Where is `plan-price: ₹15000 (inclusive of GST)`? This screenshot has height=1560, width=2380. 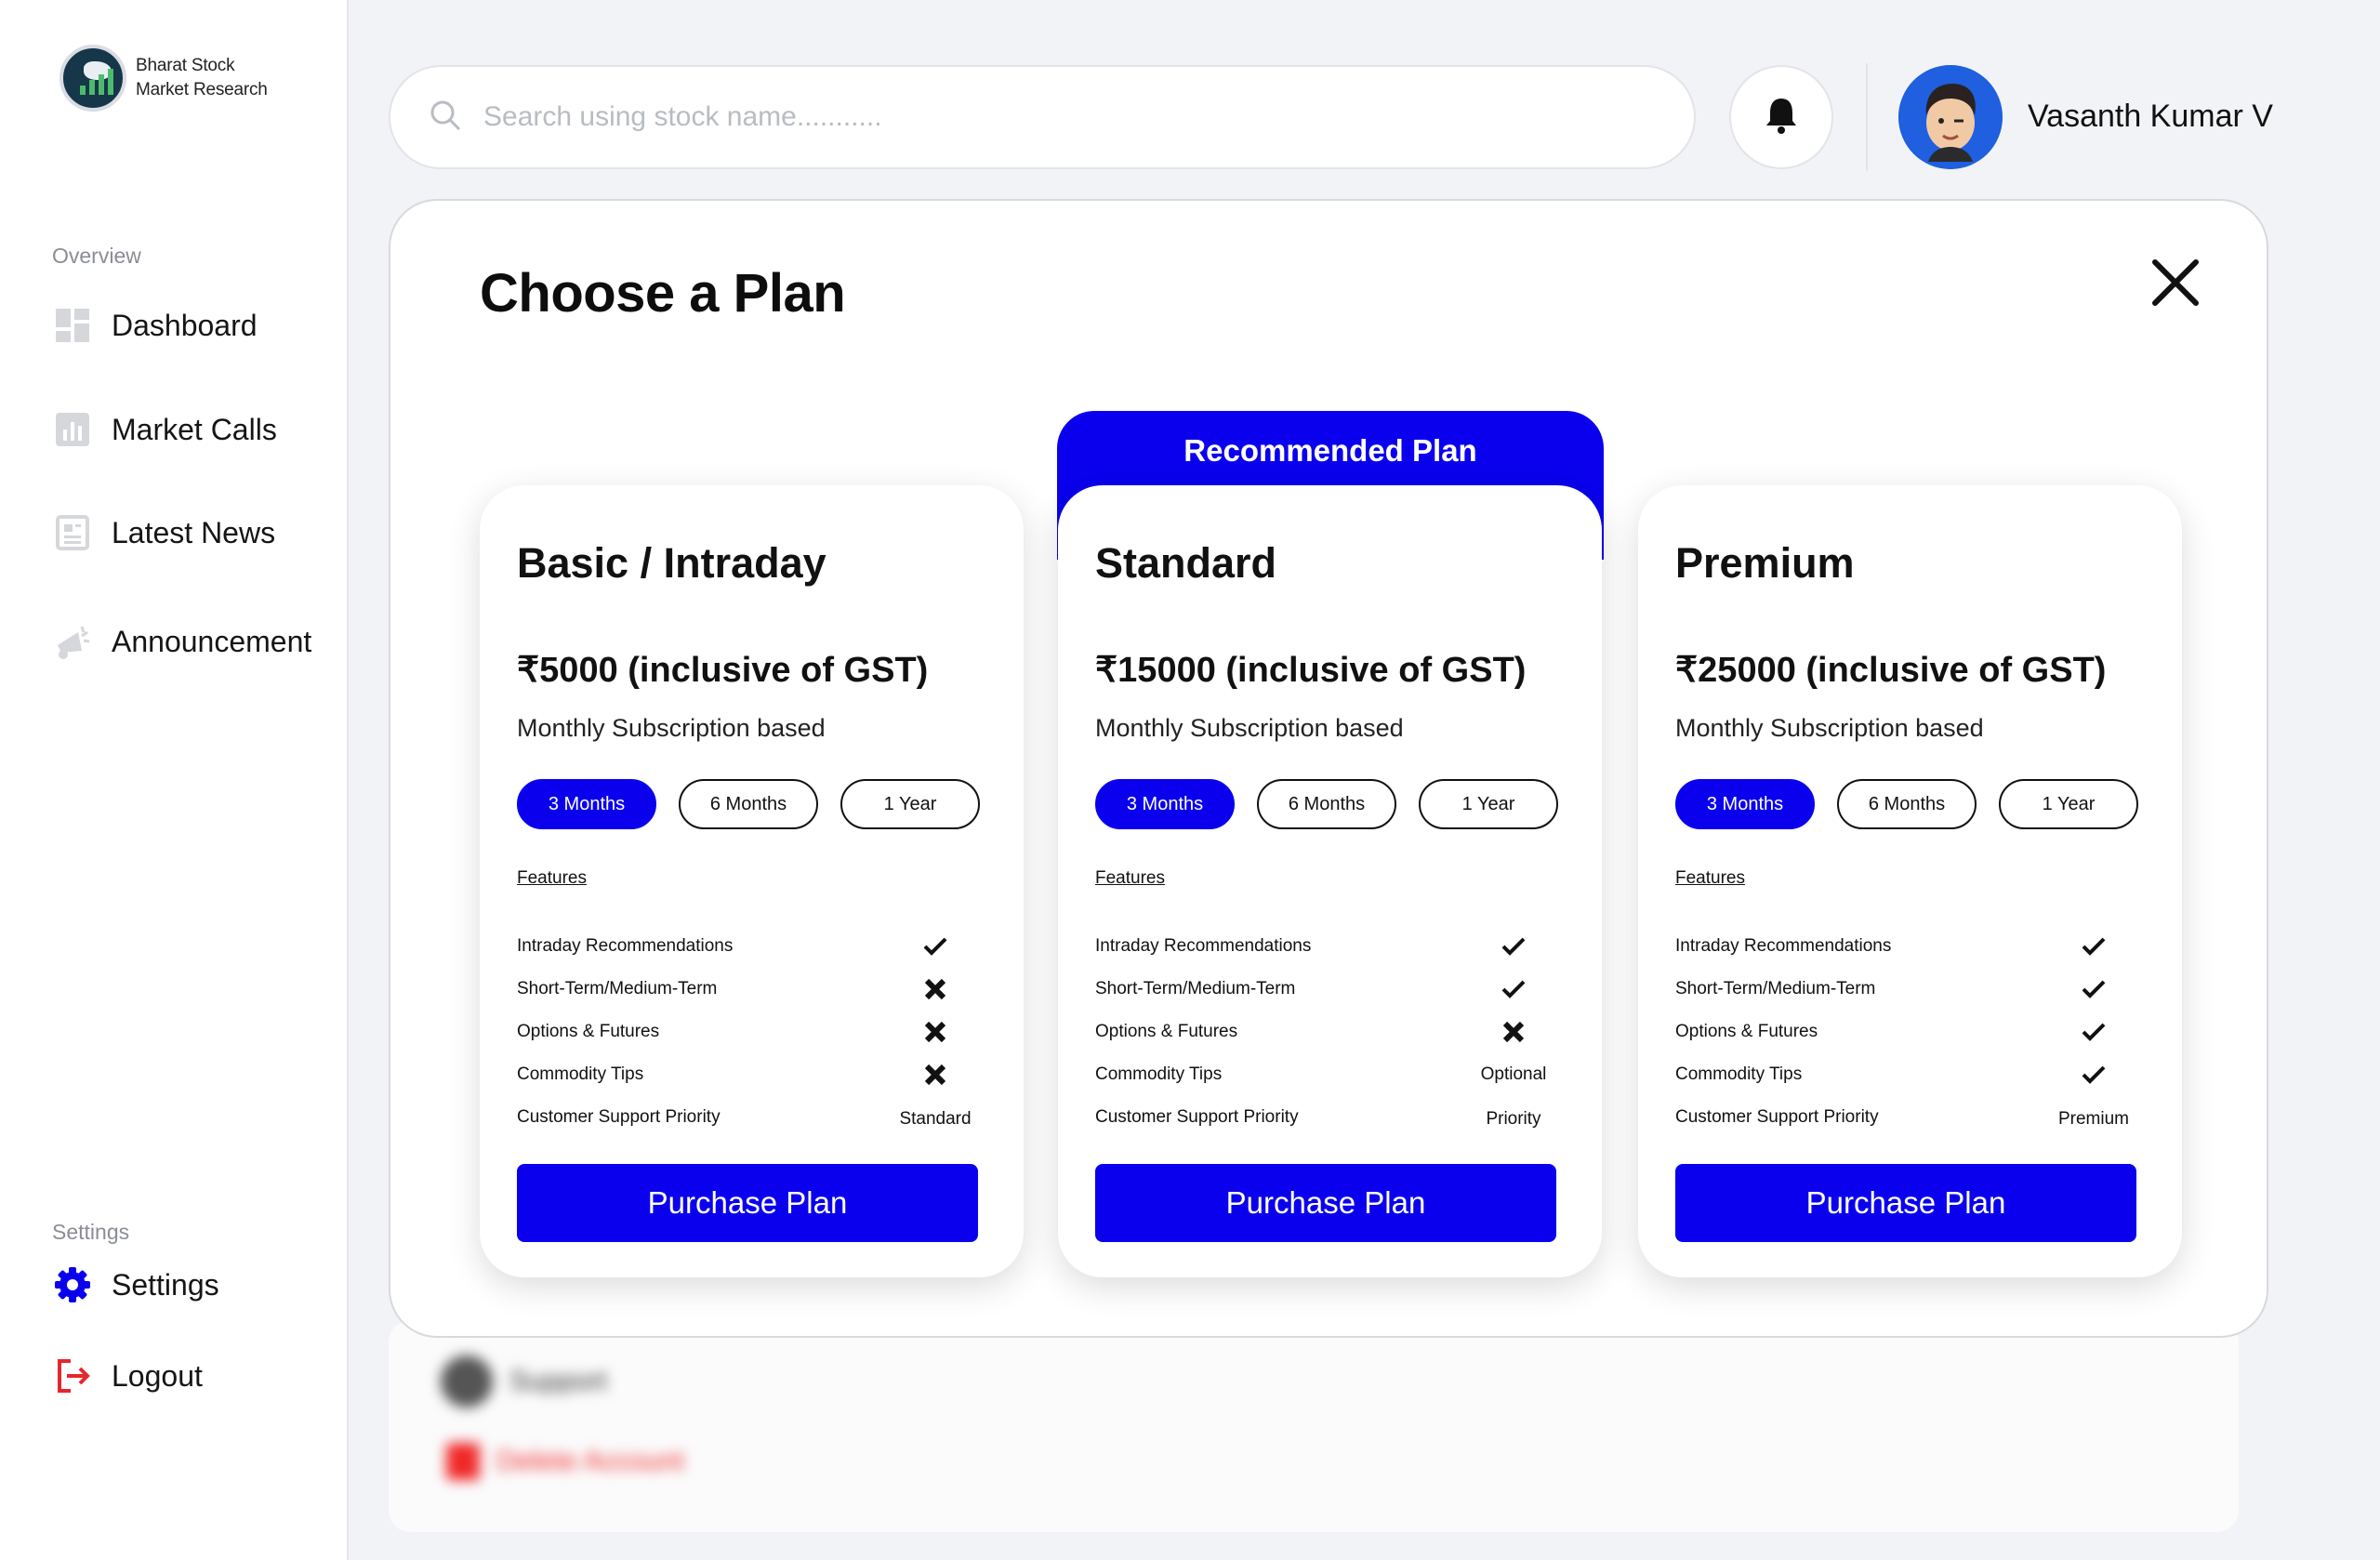 plan-price: ₹15000 (inclusive of GST) is located at coordinates (1311, 671).